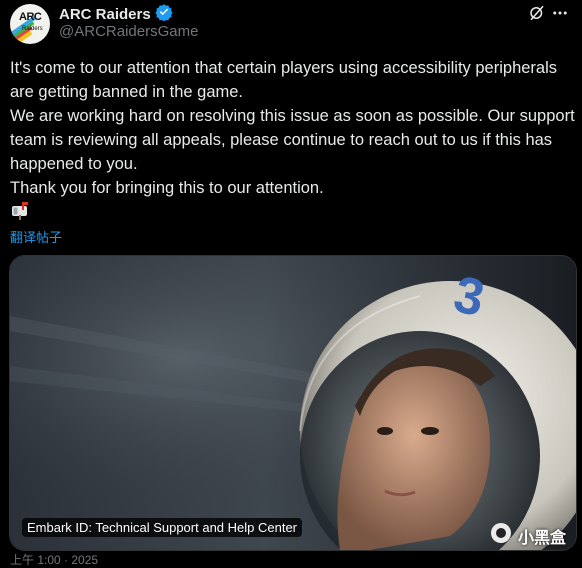 The width and height of the screenshot is (582, 568). What do you see at coordinates (105, 14) in the screenshot?
I see `account-name: ARC Raiders` at bounding box center [105, 14].